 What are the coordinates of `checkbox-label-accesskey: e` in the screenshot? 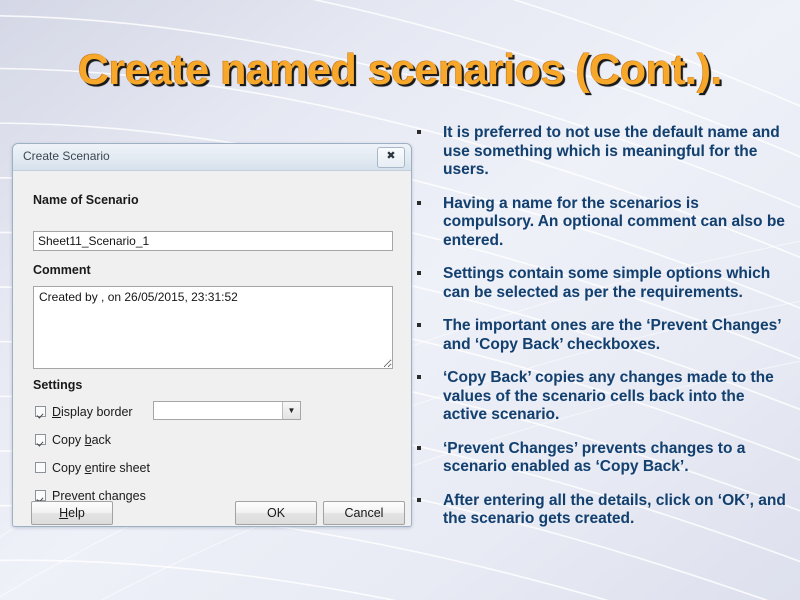 It's located at (88, 468).